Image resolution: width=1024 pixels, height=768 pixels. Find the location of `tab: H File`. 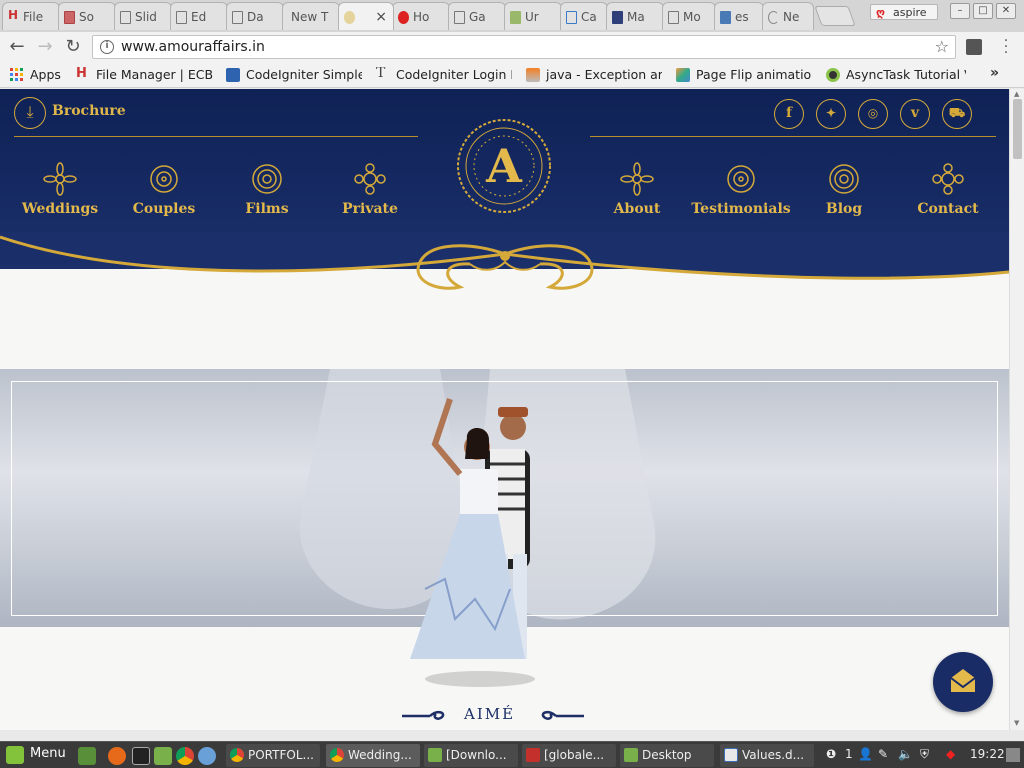

tab: H File is located at coordinates (31, 16).